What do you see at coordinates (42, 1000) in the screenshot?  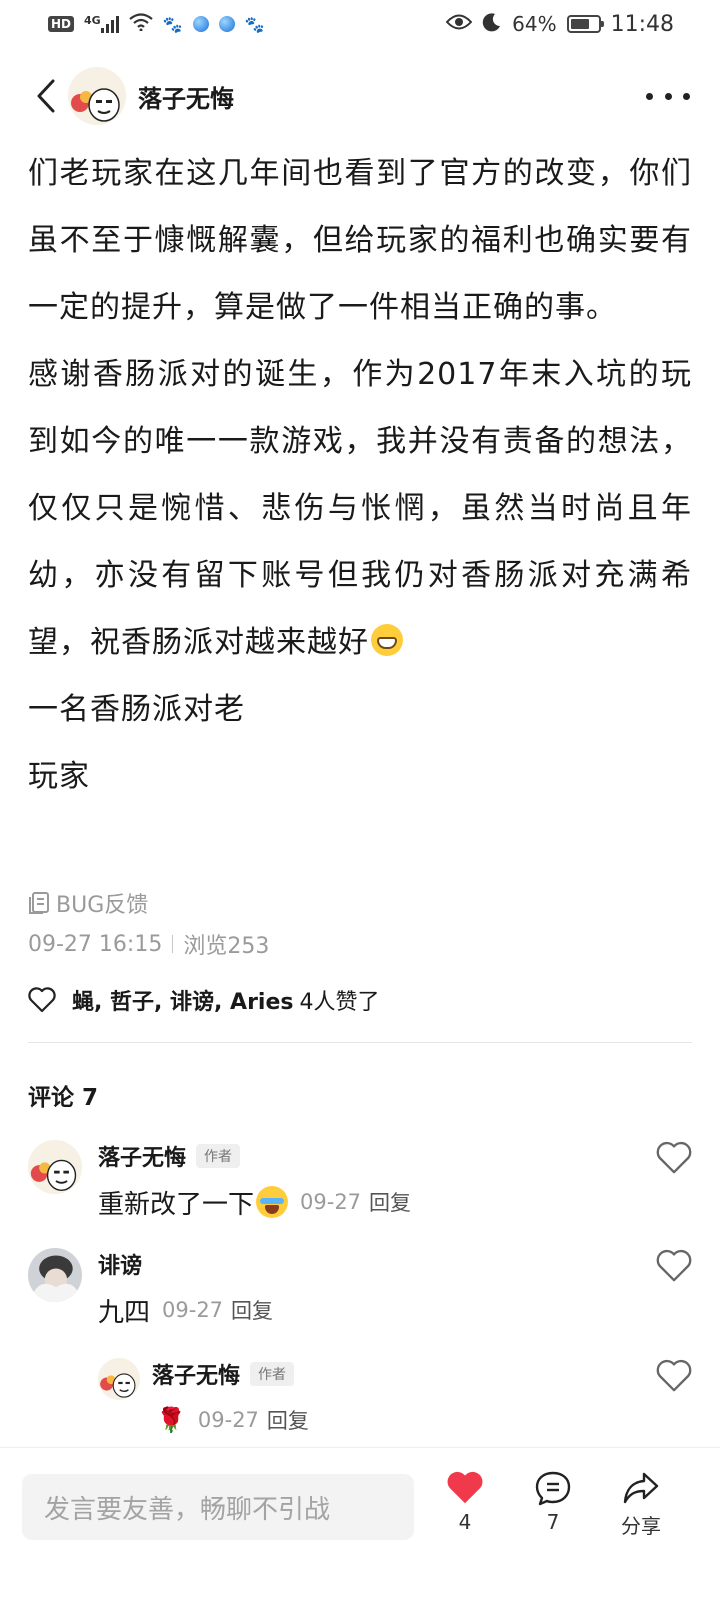 I see `heart-outline-icon` at bounding box center [42, 1000].